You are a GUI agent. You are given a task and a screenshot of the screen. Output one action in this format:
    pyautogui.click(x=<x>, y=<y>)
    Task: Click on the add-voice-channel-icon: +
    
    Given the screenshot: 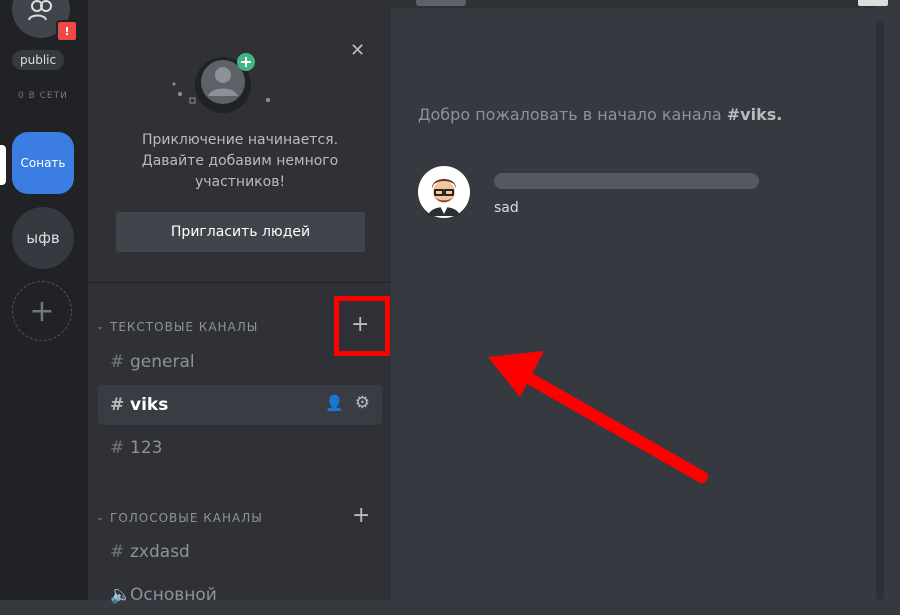 What is the action you would take?
    pyautogui.click(x=361, y=516)
    